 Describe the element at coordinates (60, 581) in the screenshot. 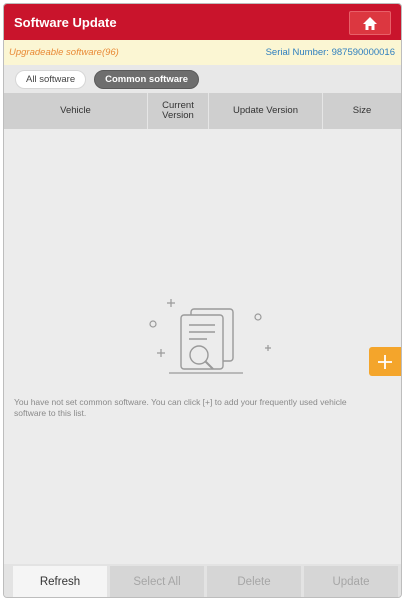

I see `refresh-button: Refresh` at that location.